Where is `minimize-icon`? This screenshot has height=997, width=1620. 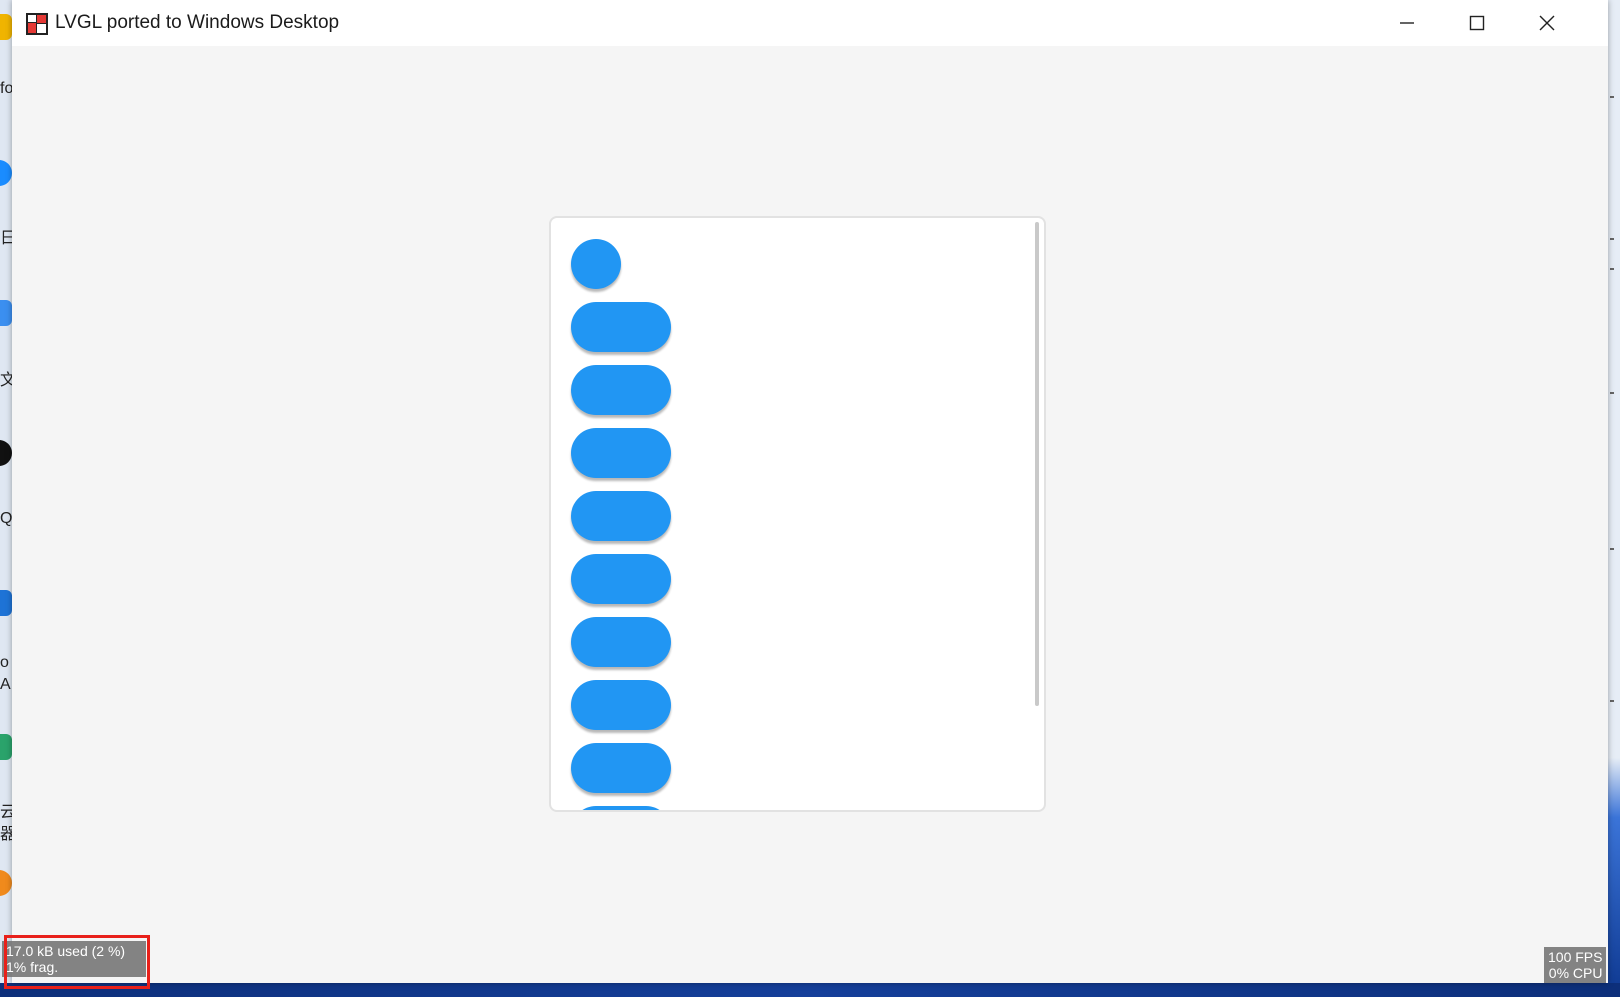 minimize-icon is located at coordinates (1407, 23).